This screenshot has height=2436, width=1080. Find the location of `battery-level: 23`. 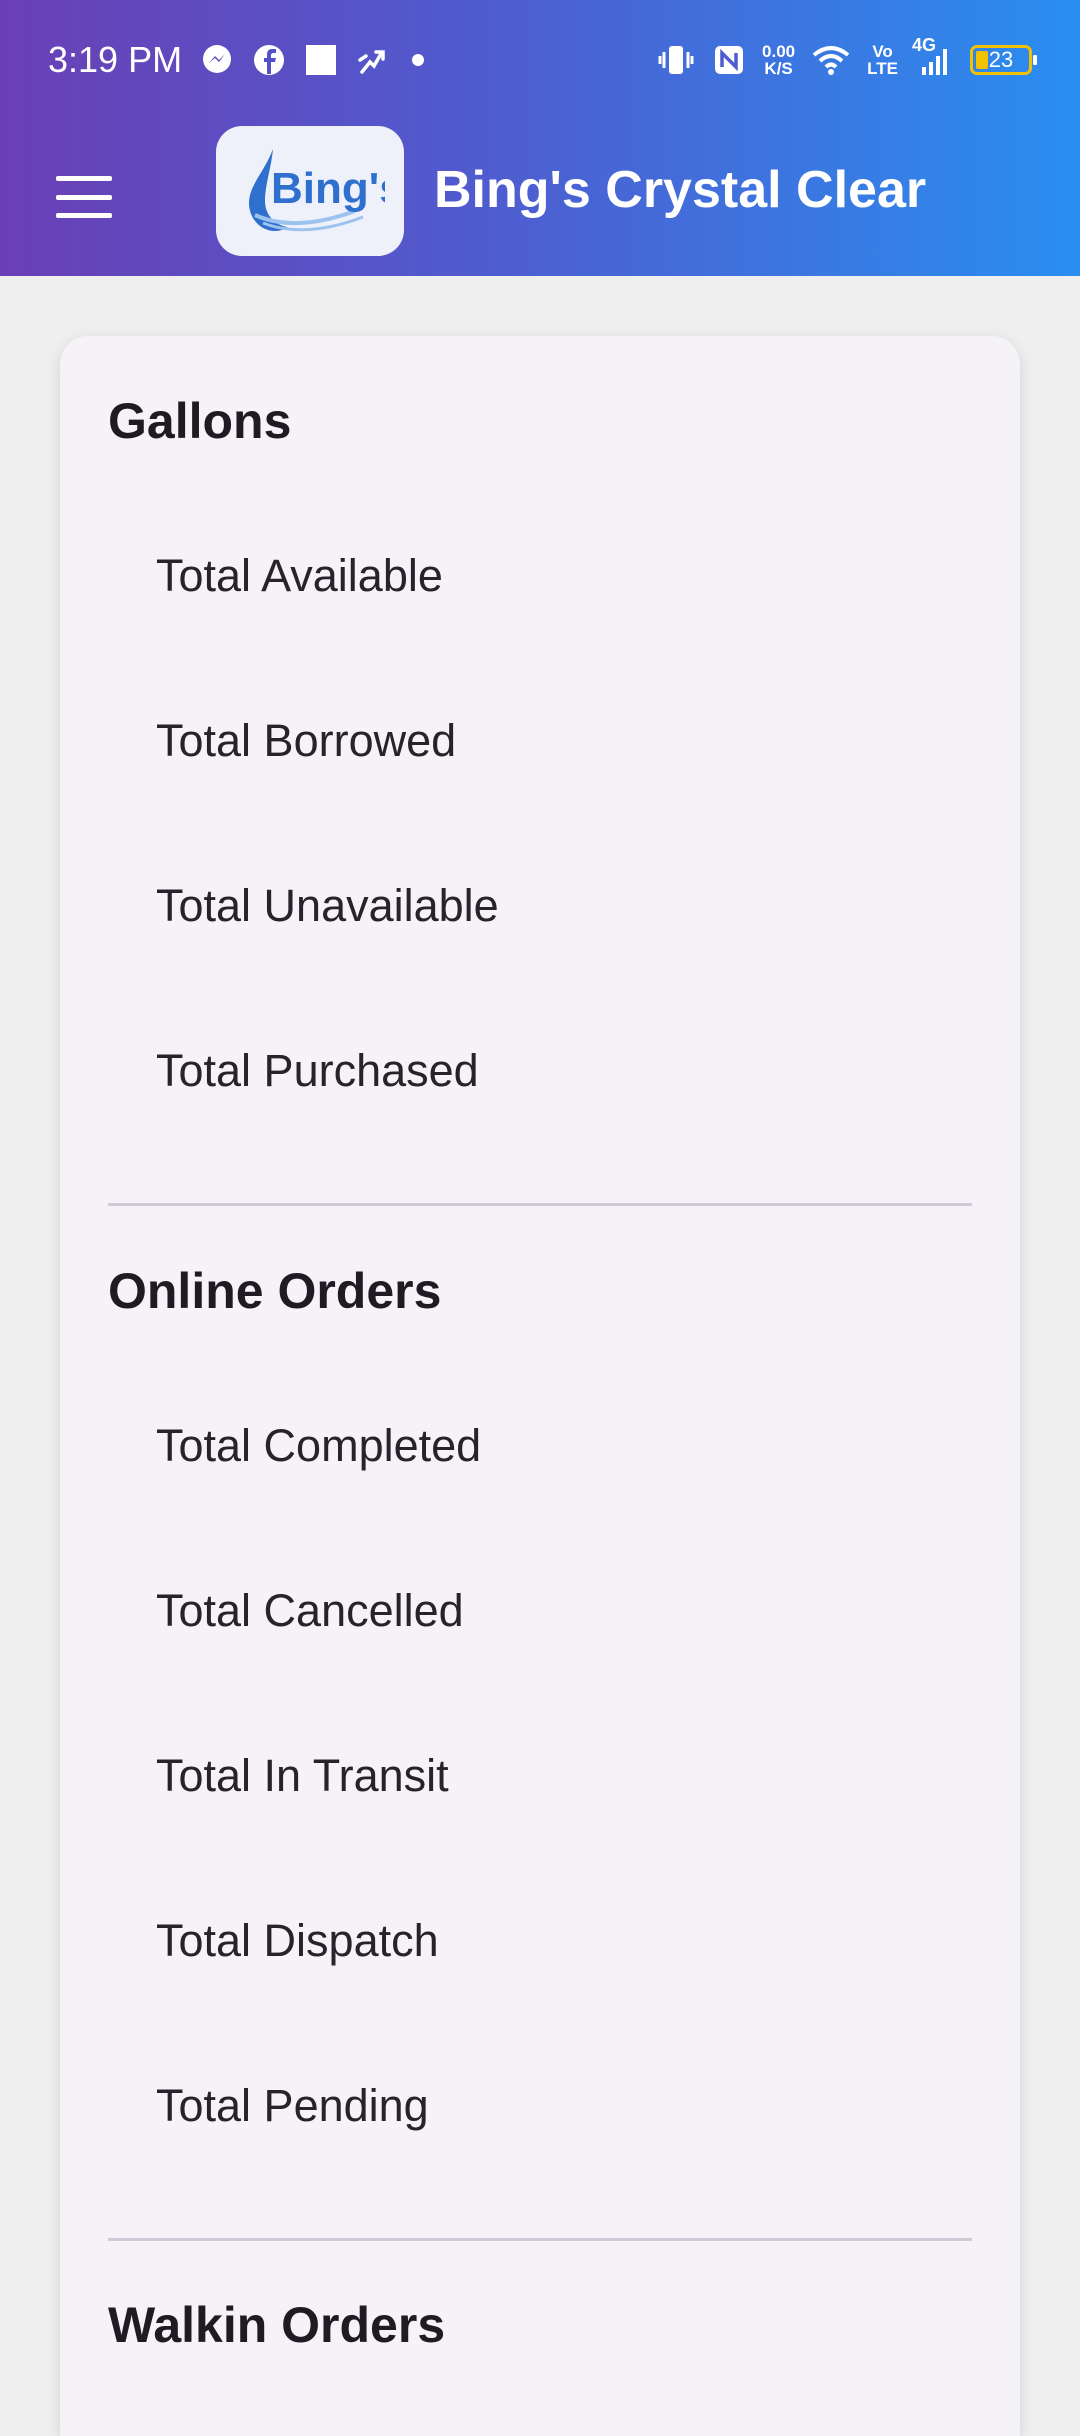

battery-level: 23 is located at coordinates (1001, 59).